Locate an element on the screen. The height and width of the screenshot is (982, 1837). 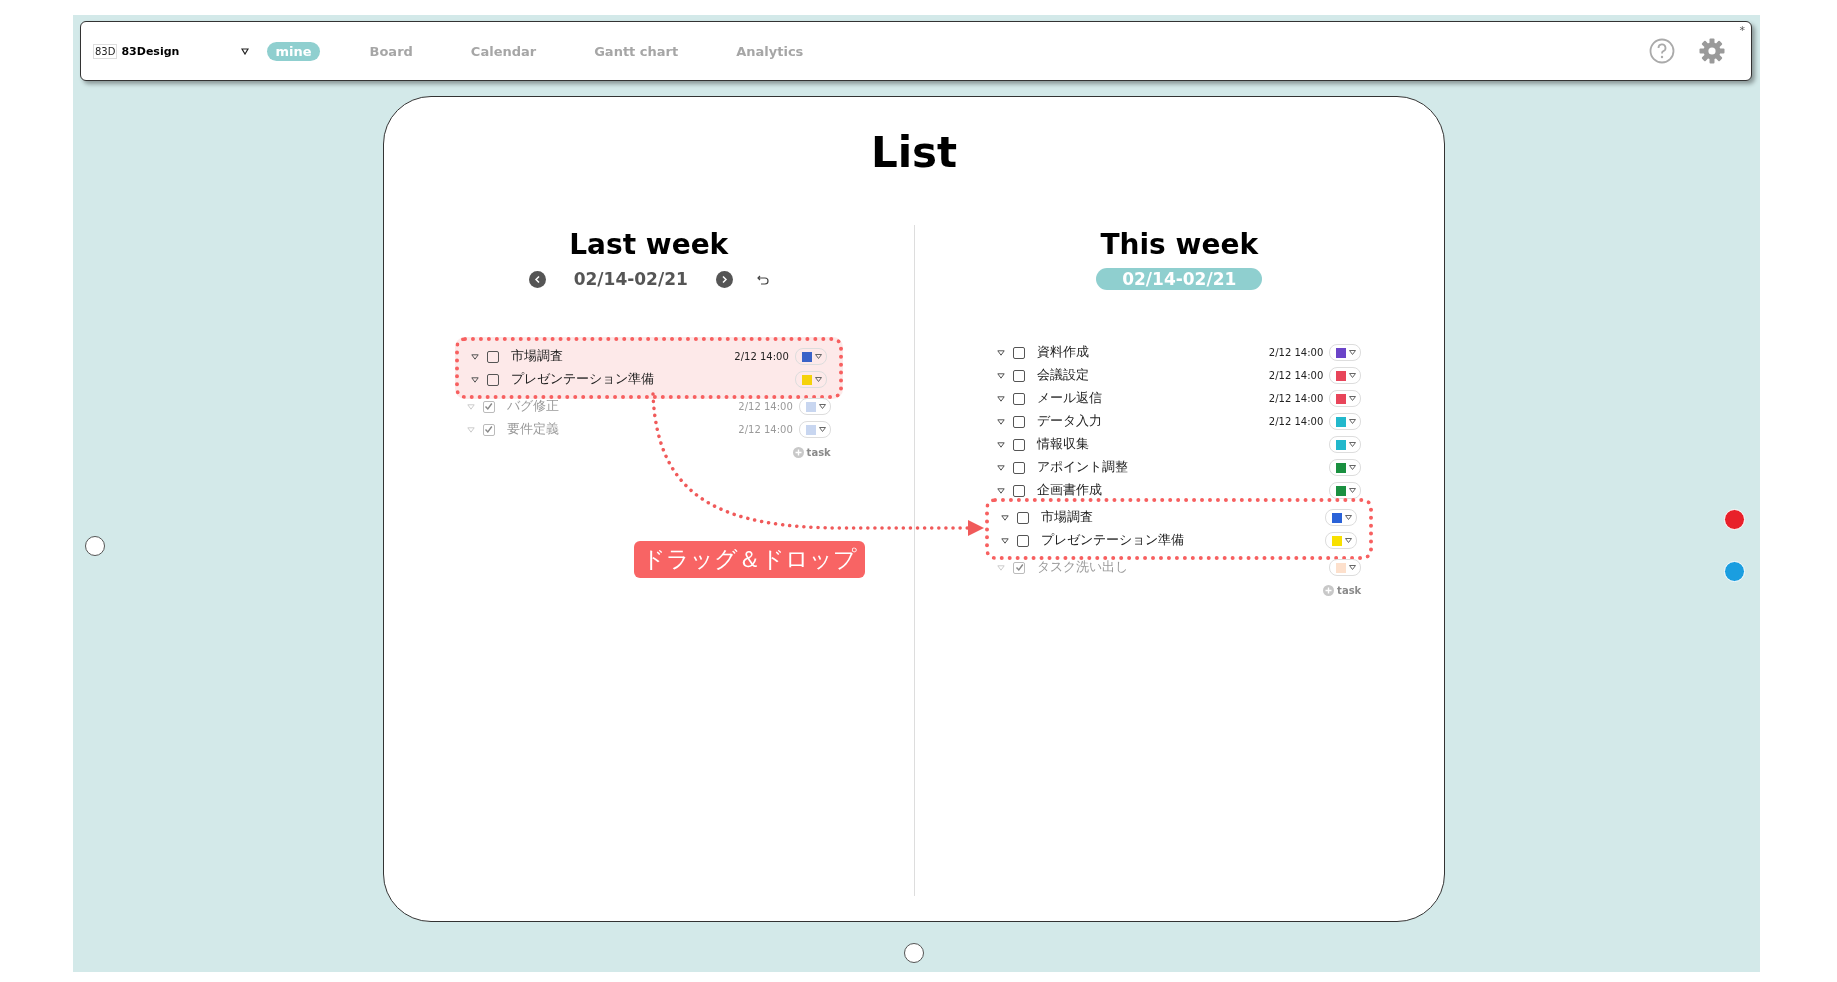
task-name: データ入力 is located at coordinates (1070, 421).